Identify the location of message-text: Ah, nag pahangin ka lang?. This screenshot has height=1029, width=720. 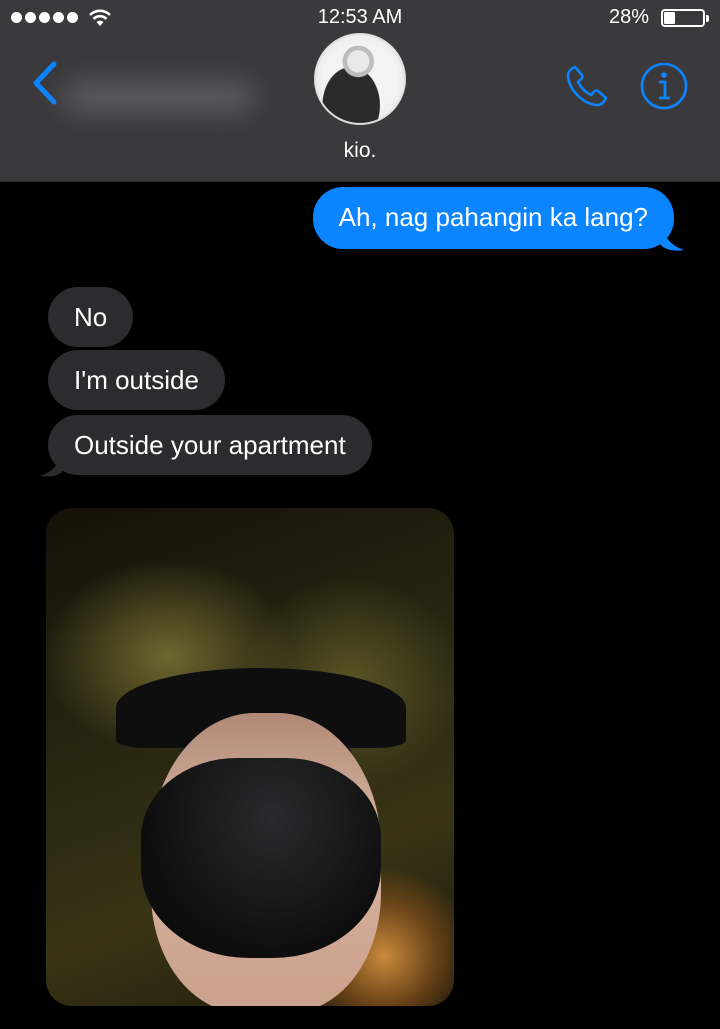
(493, 217).